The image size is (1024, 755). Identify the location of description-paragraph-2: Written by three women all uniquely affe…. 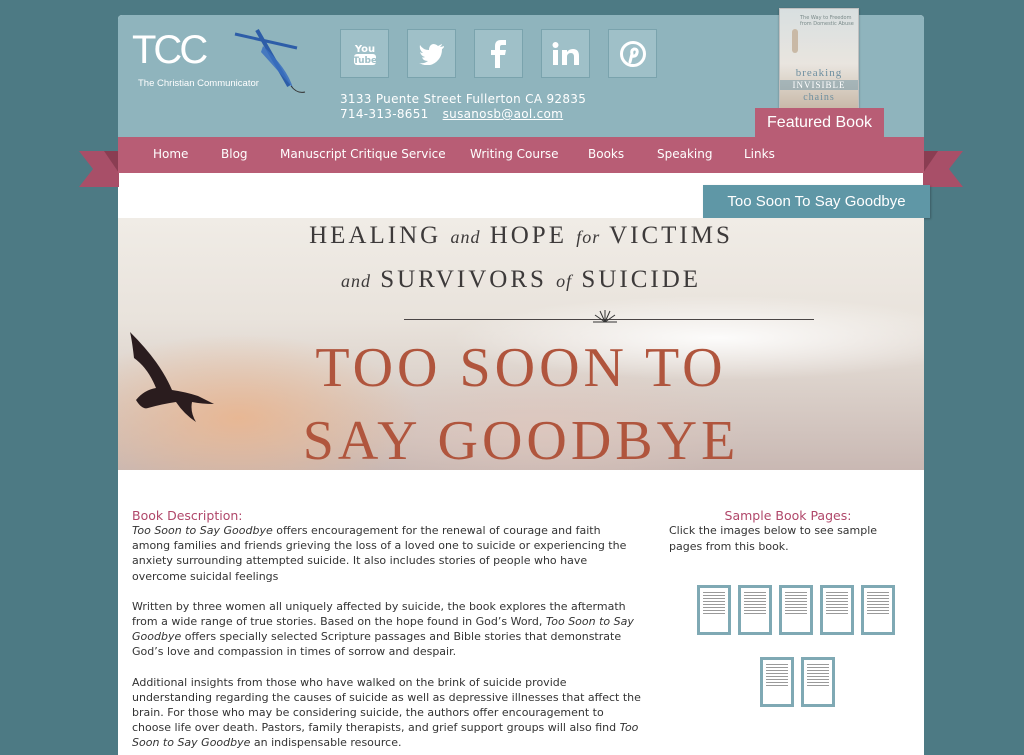
(387, 629).